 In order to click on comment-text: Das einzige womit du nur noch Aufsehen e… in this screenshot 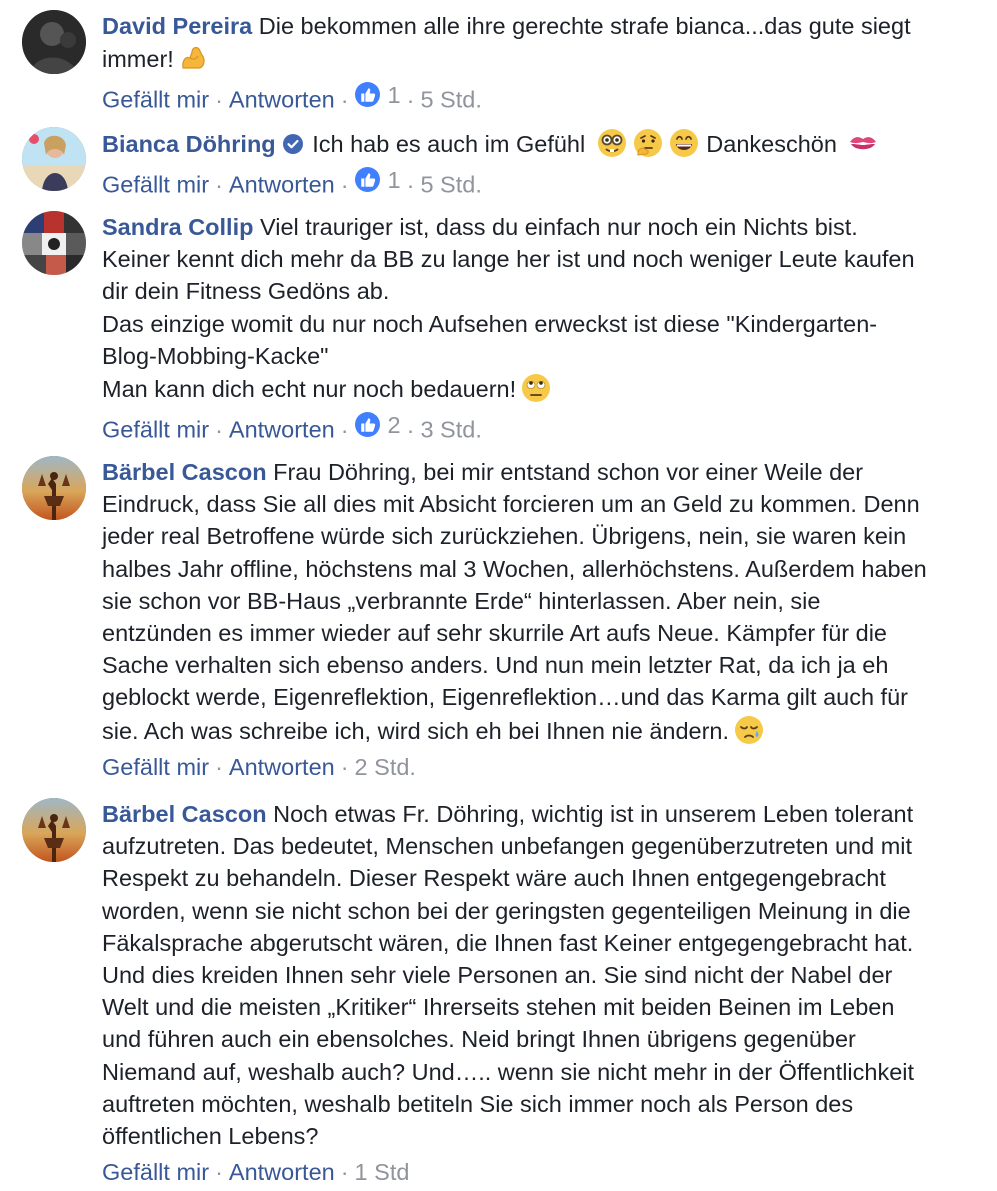, I will do `click(490, 323)`.